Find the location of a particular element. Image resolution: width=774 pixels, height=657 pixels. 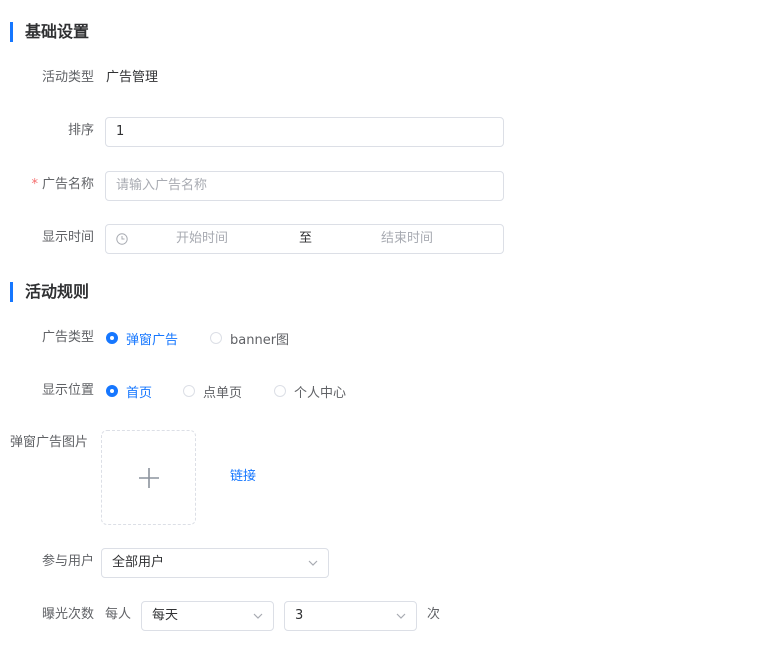

link-button: 链接 is located at coordinates (243, 477).